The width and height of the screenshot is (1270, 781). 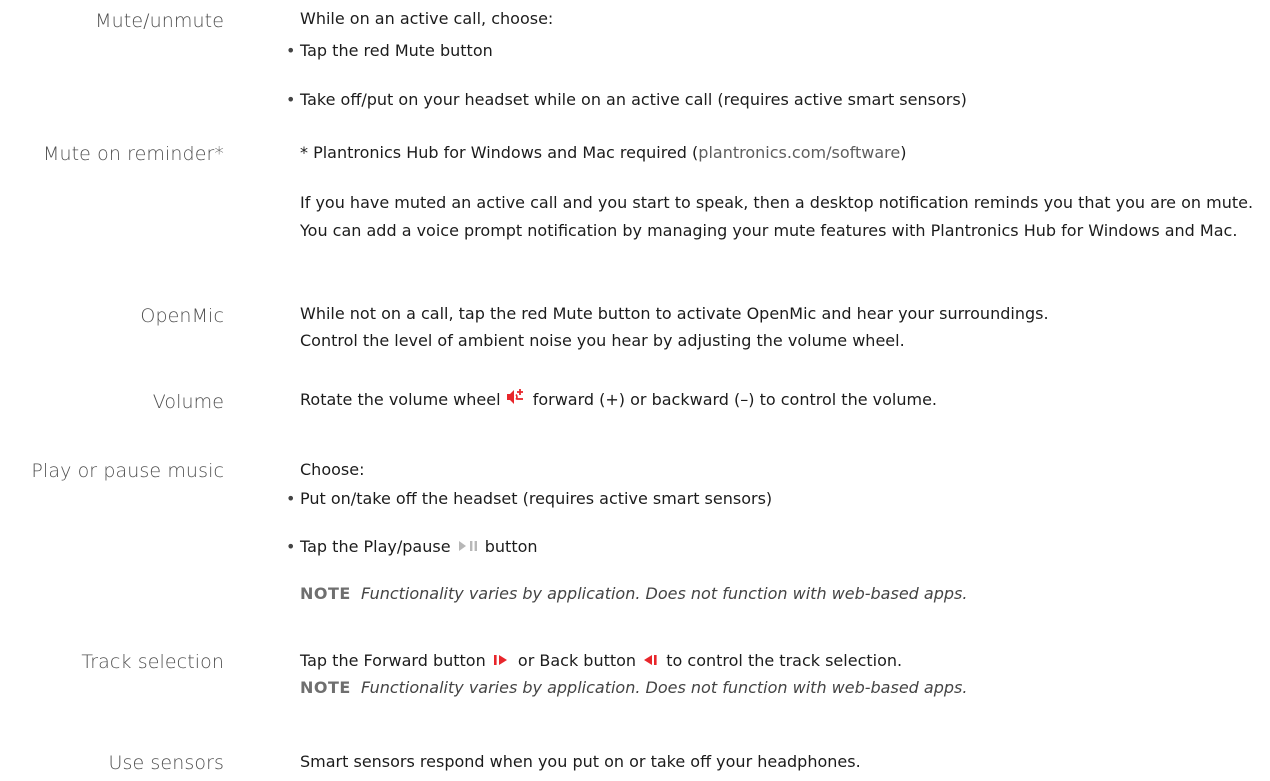 I want to click on play-pause-icon, so click(x=467, y=546).